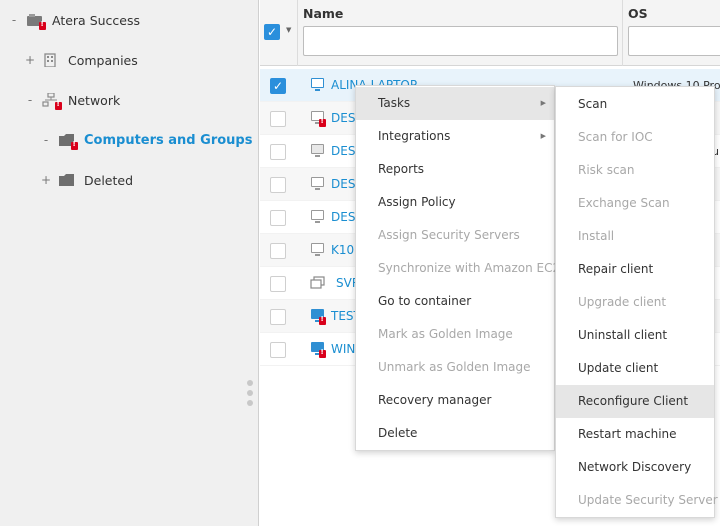  I want to click on submenu-item-update-client: Update client, so click(635, 368).